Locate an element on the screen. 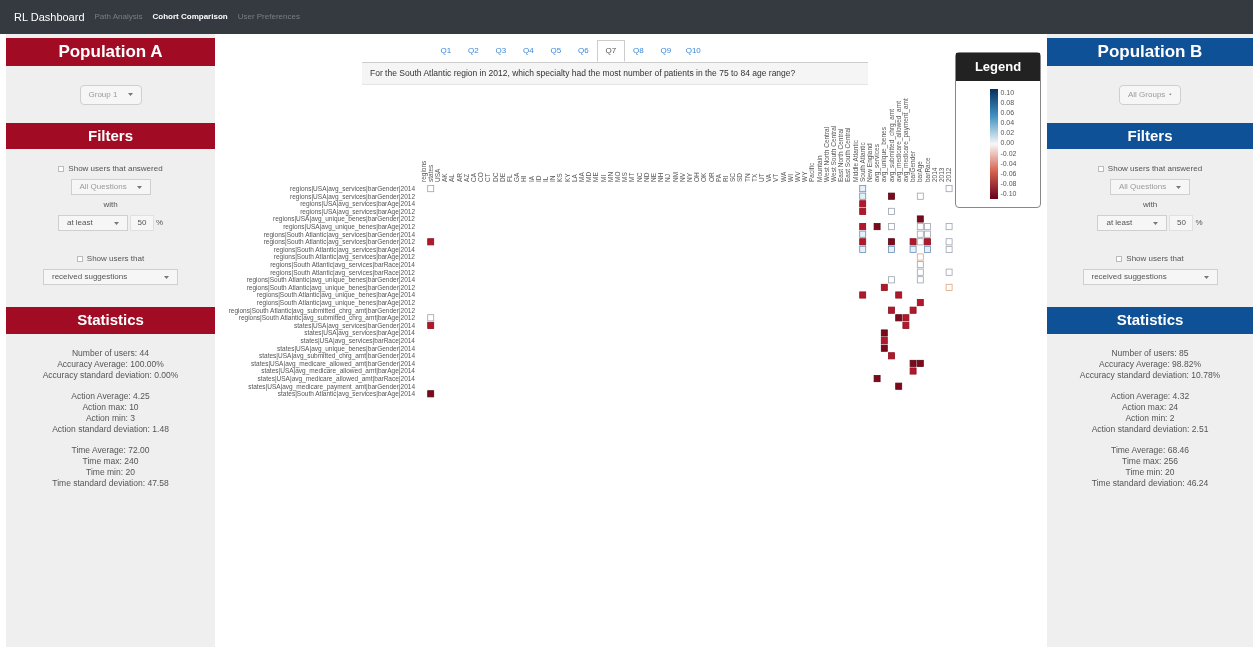 The width and height of the screenshot is (1253, 647). nav-link: Cohort Comparison is located at coordinates (190, 17).